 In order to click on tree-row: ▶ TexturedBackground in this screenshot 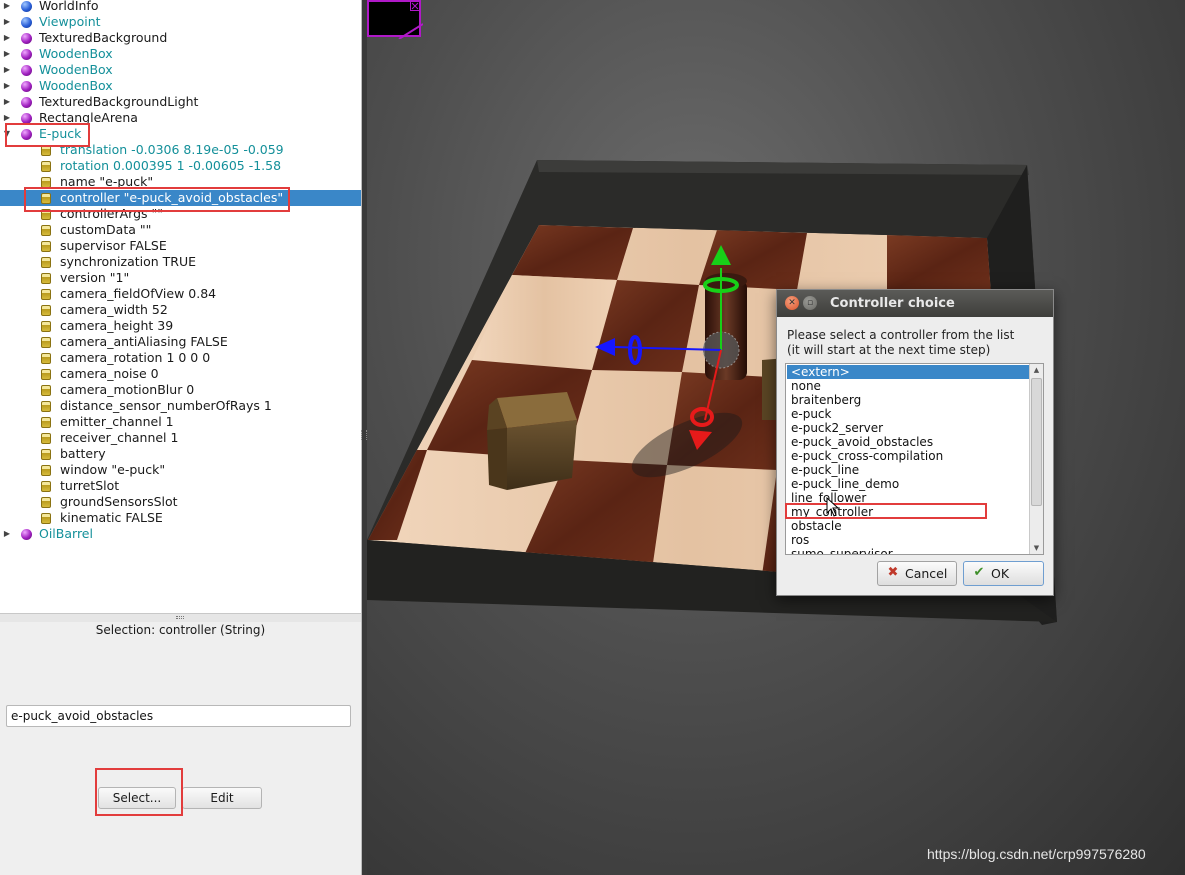, I will do `click(180, 38)`.